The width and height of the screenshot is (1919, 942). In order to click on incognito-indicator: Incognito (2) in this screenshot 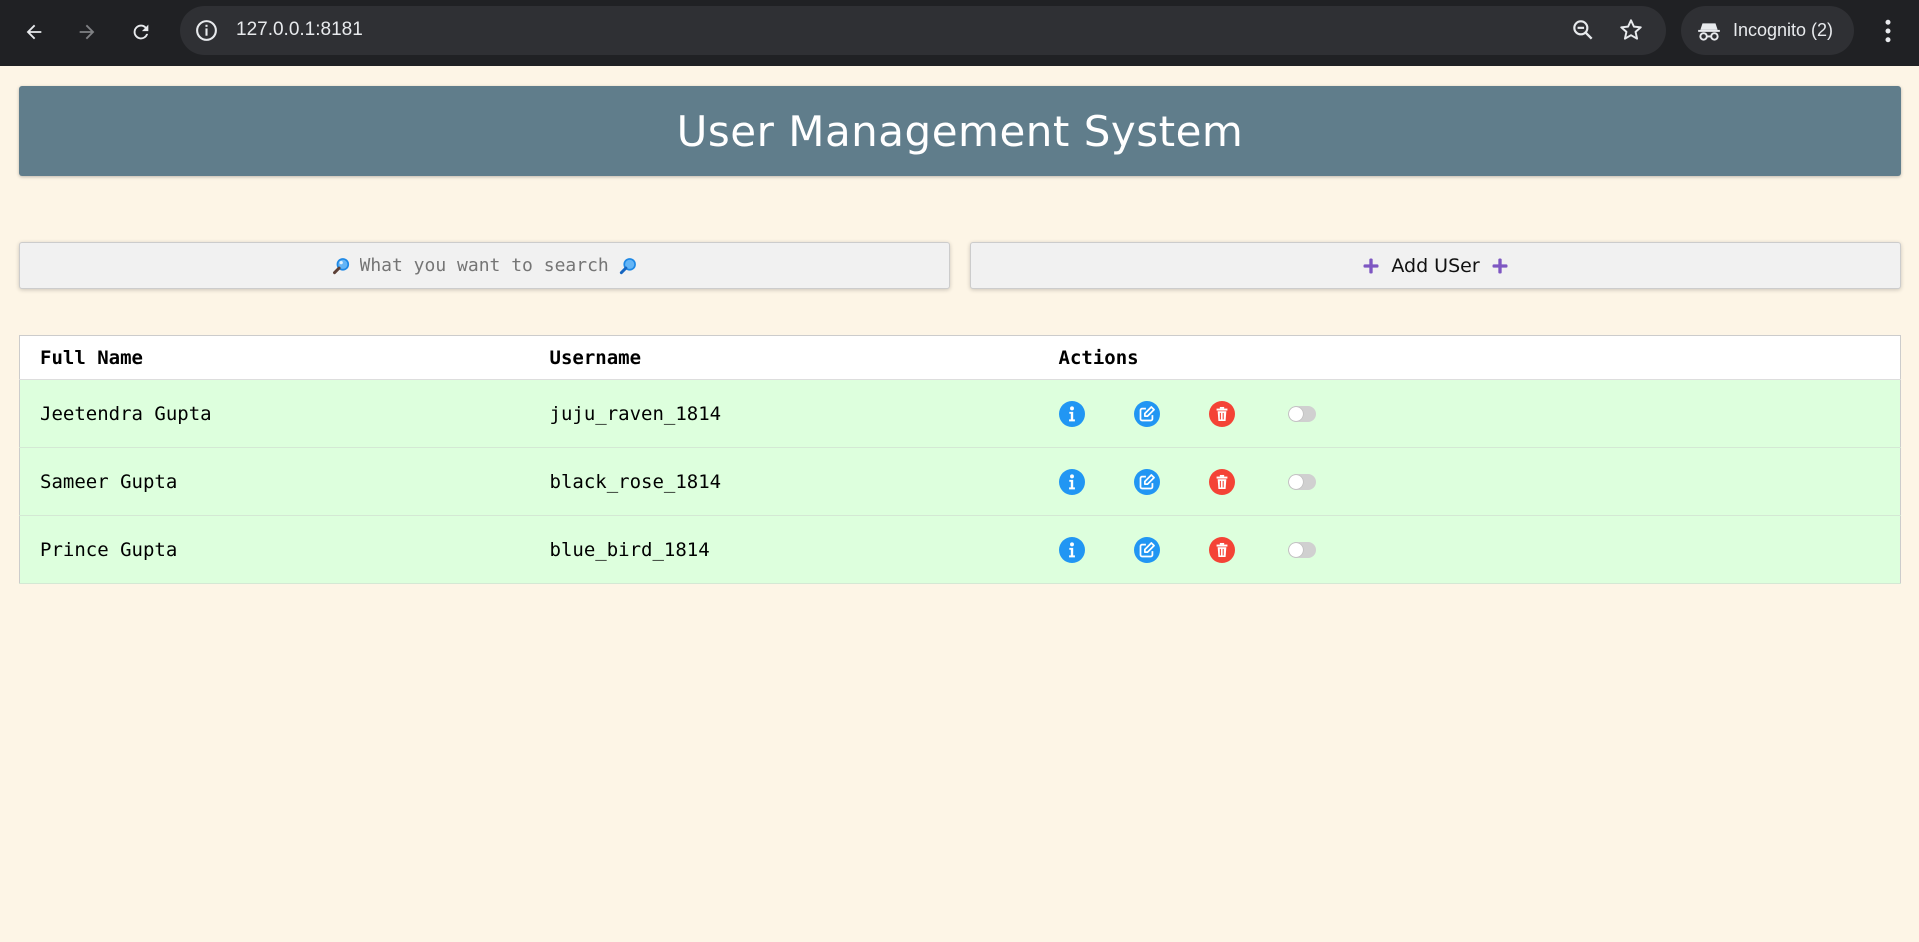, I will do `click(1767, 30)`.